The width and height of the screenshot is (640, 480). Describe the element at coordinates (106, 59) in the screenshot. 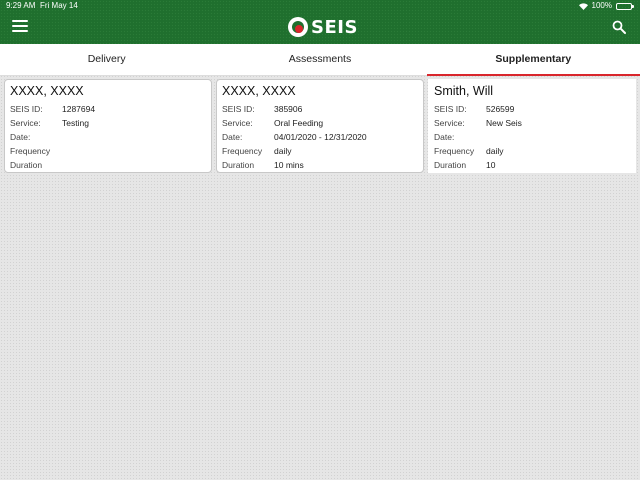

I see `tab-delivery: Delivery` at that location.